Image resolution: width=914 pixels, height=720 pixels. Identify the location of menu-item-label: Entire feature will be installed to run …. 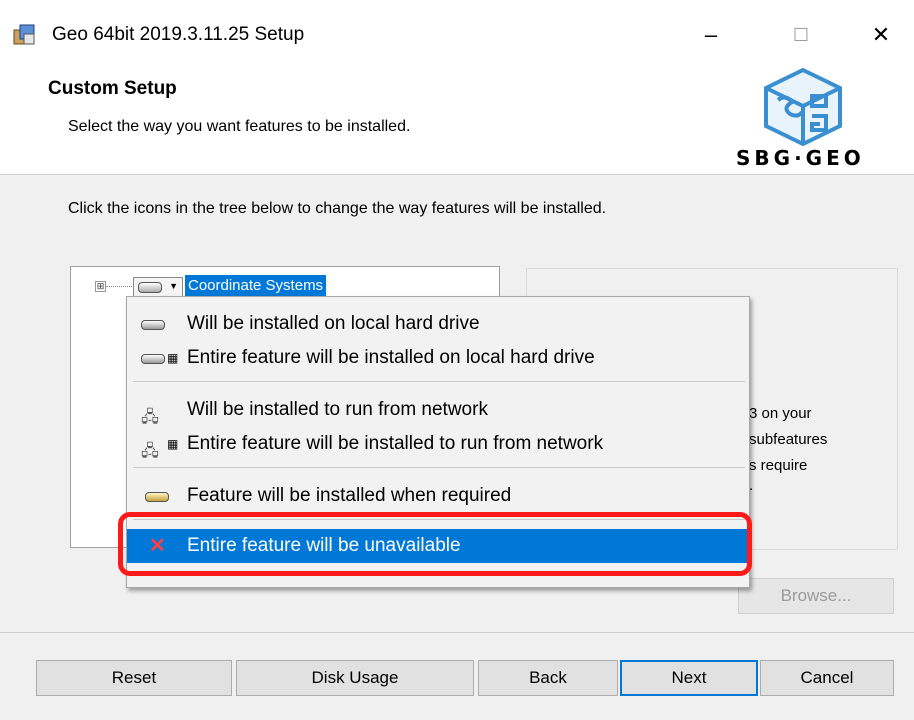
(395, 443).